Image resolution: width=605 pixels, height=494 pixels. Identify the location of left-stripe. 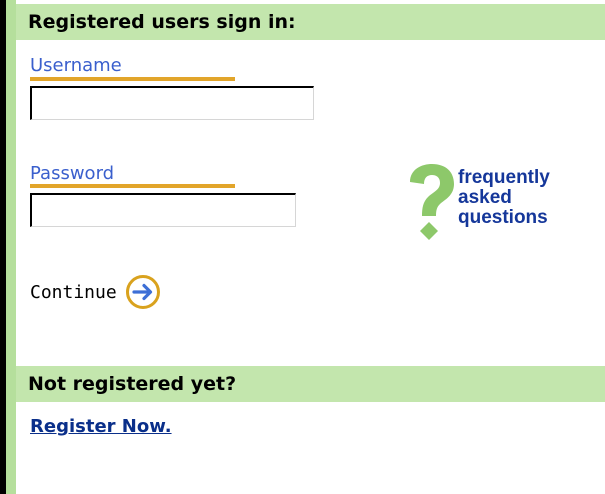
(11, 247).